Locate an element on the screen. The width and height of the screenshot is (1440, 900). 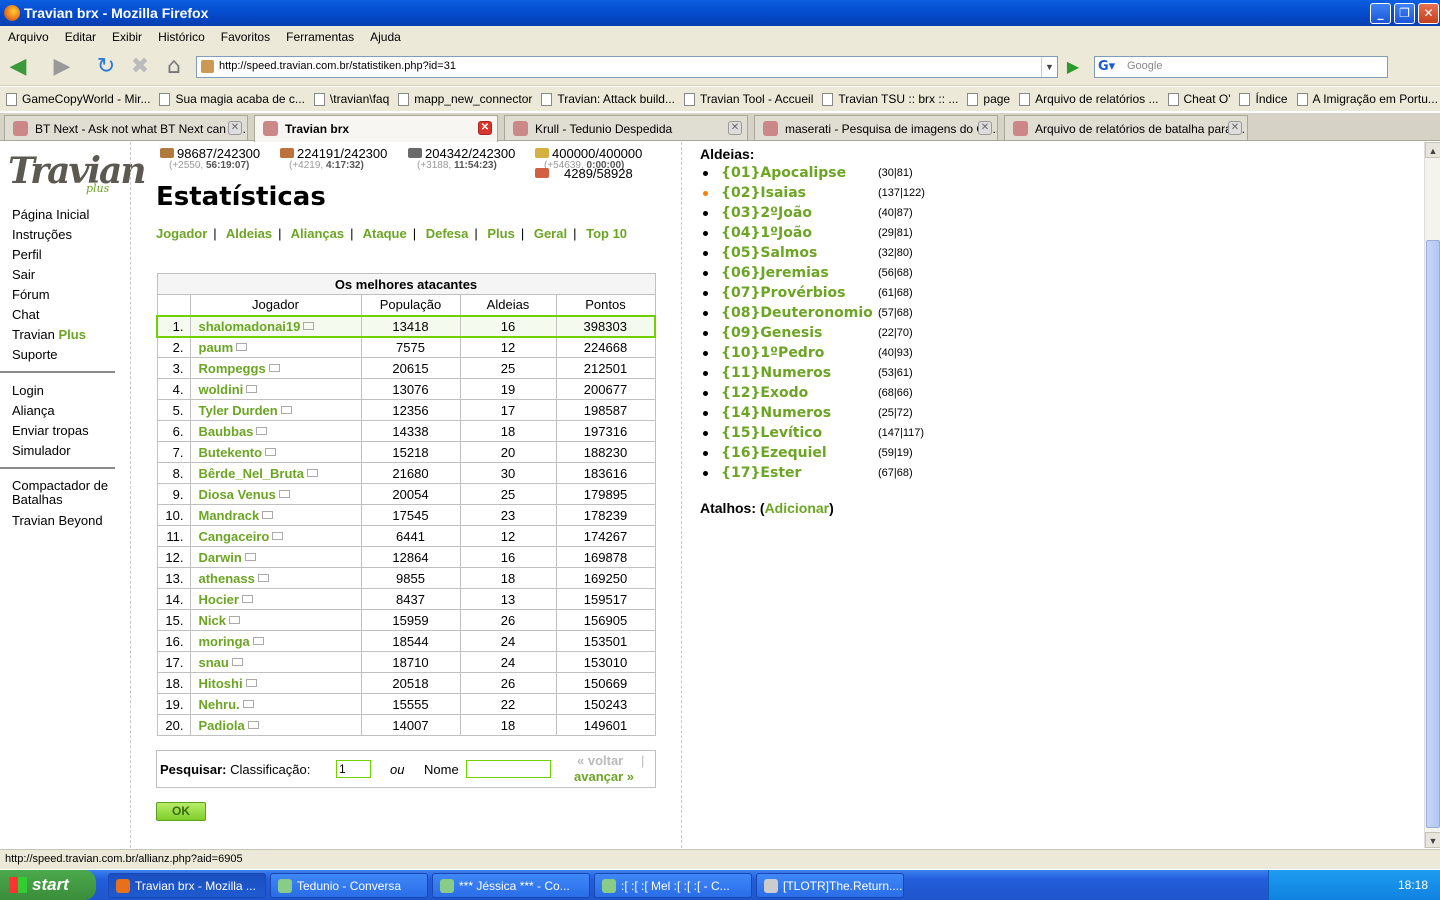
village-link: {08}Deuteronomio is located at coordinates (797, 313).